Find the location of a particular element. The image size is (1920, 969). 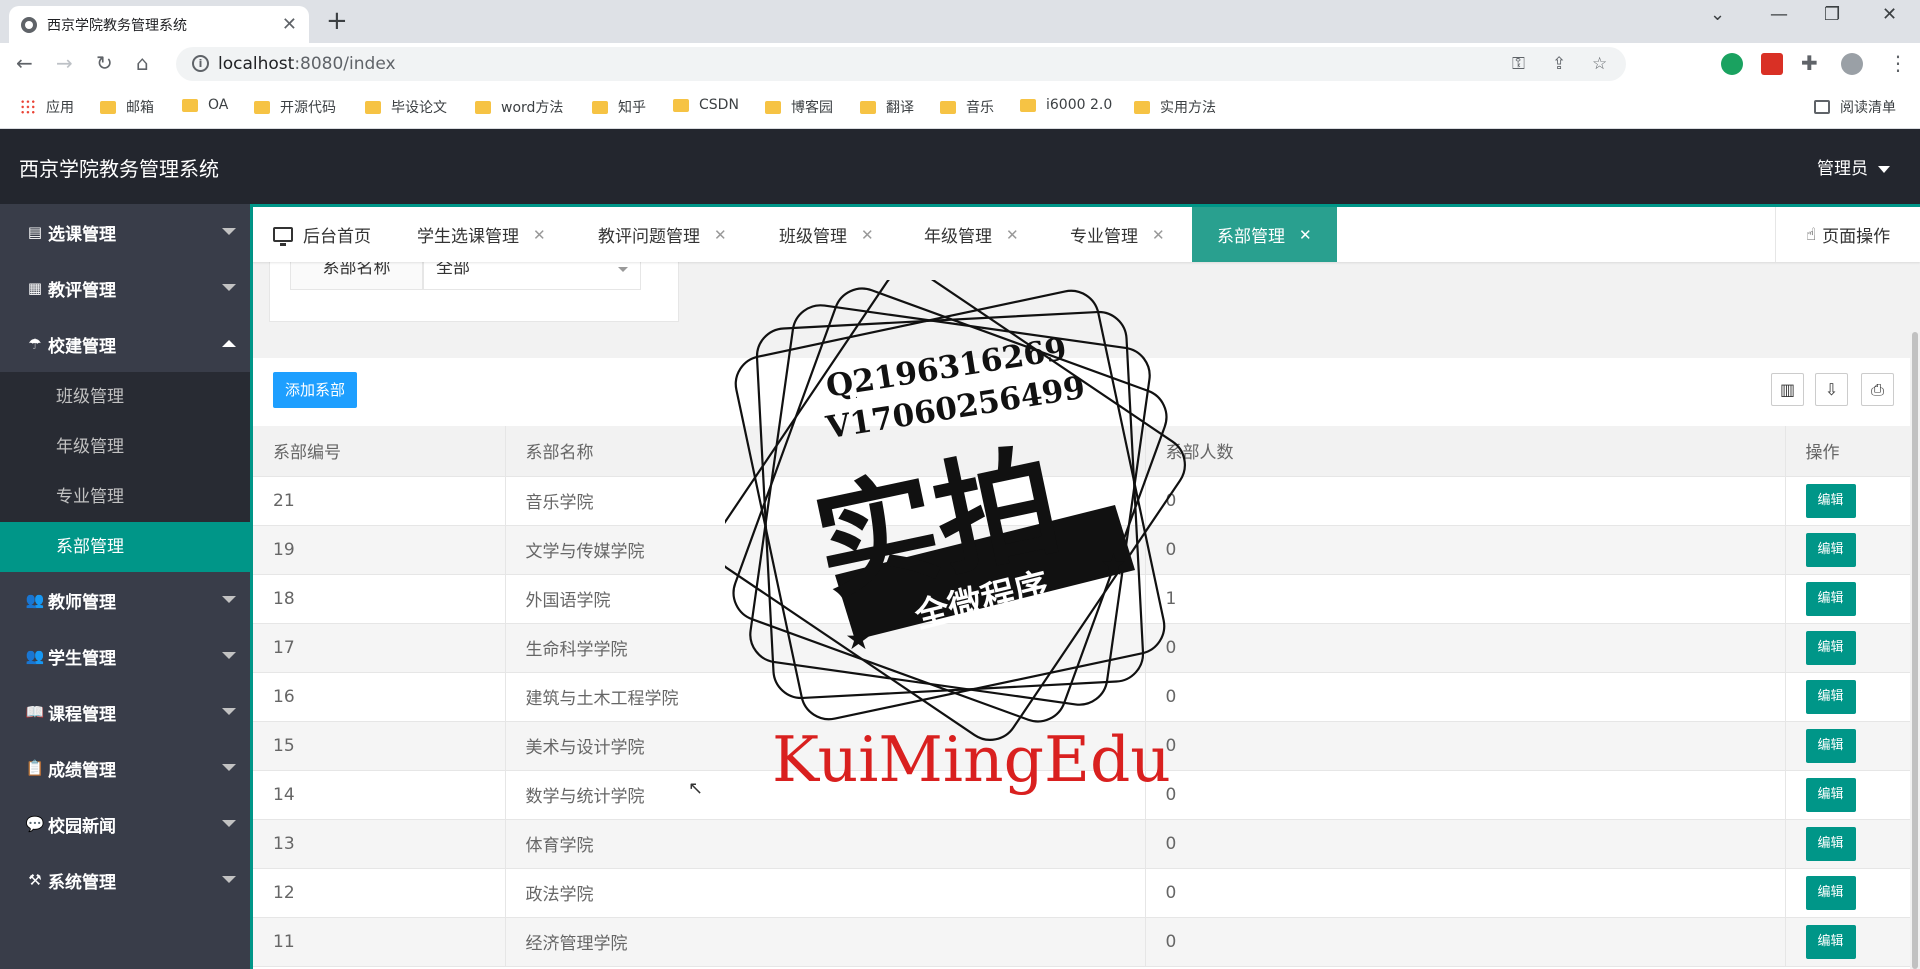

bookmark-folder: 实用方法 is located at coordinates (1175, 107).